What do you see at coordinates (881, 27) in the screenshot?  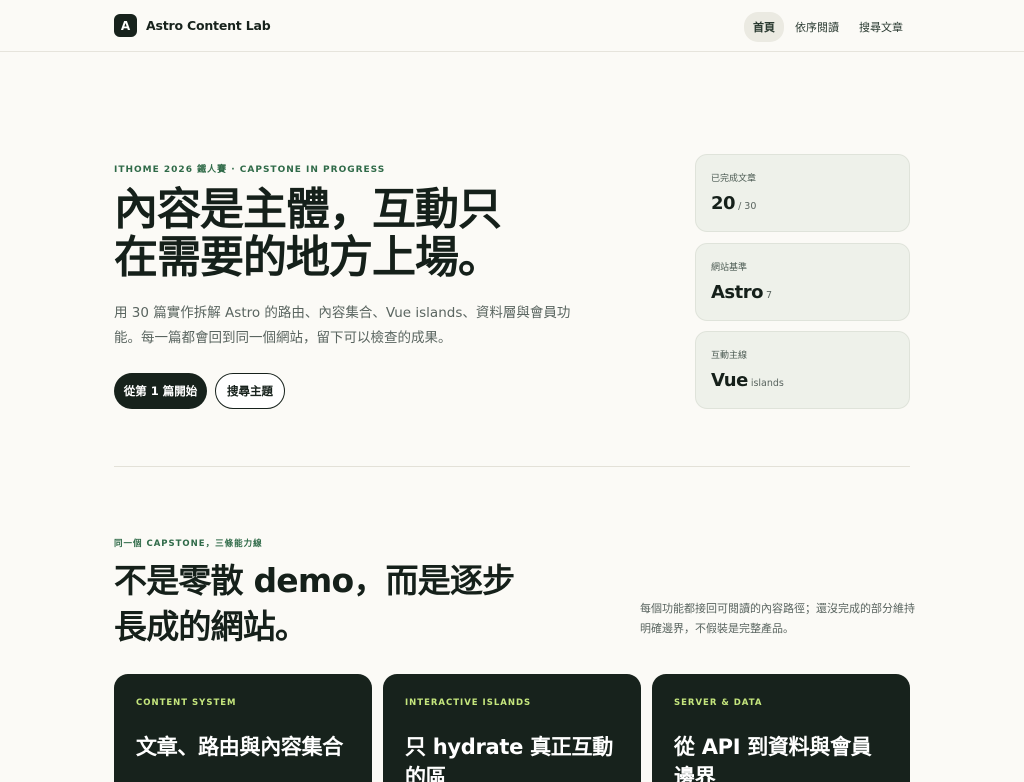 I see `nav-item-search-articles: 搜尋文章` at bounding box center [881, 27].